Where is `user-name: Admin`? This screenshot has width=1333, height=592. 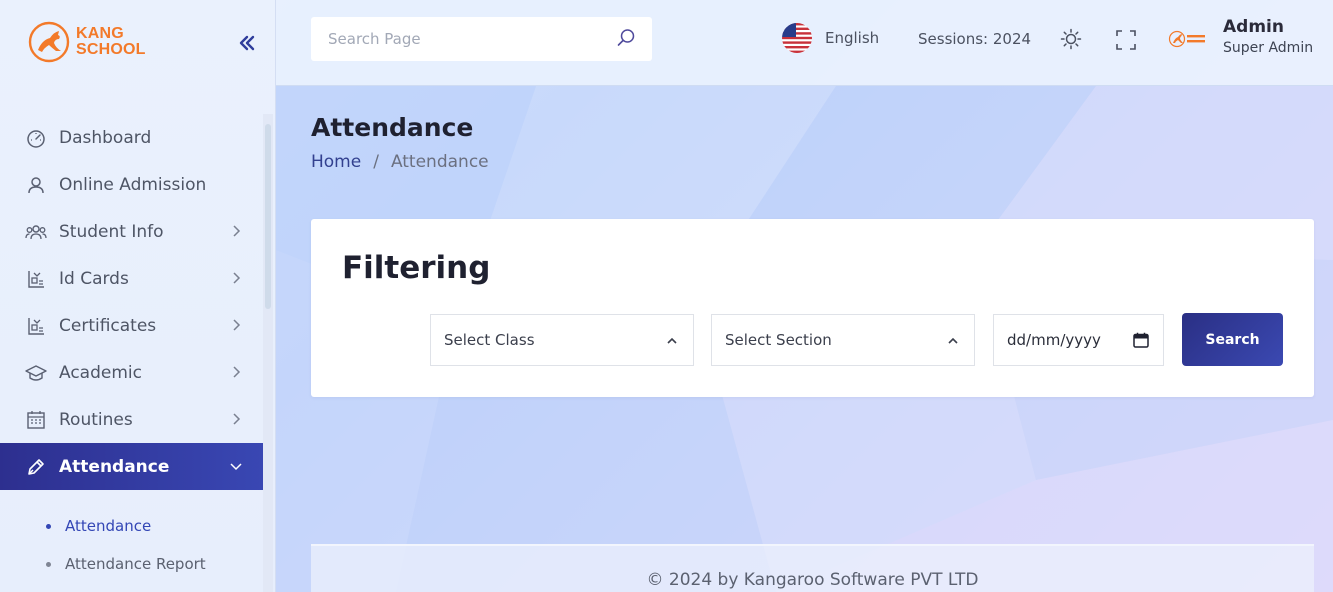 user-name: Admin is located at coordinates (1253, 27).